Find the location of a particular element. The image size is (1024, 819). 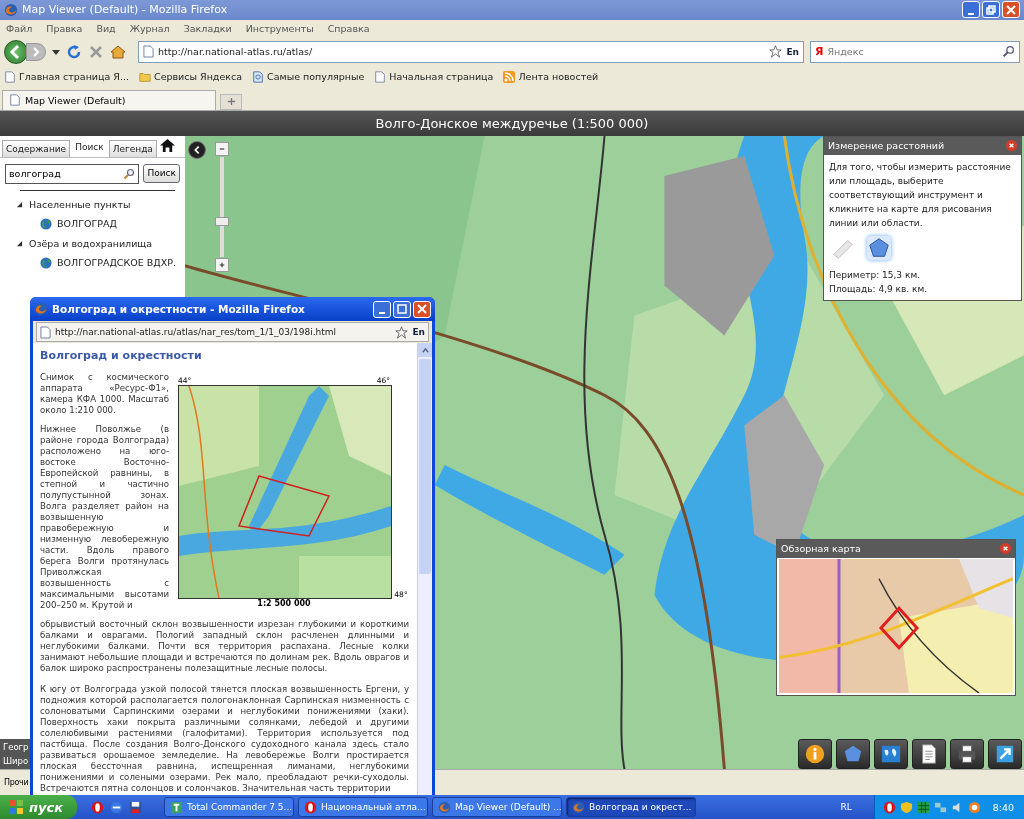

home-icon is located at coordinates (167, 145).